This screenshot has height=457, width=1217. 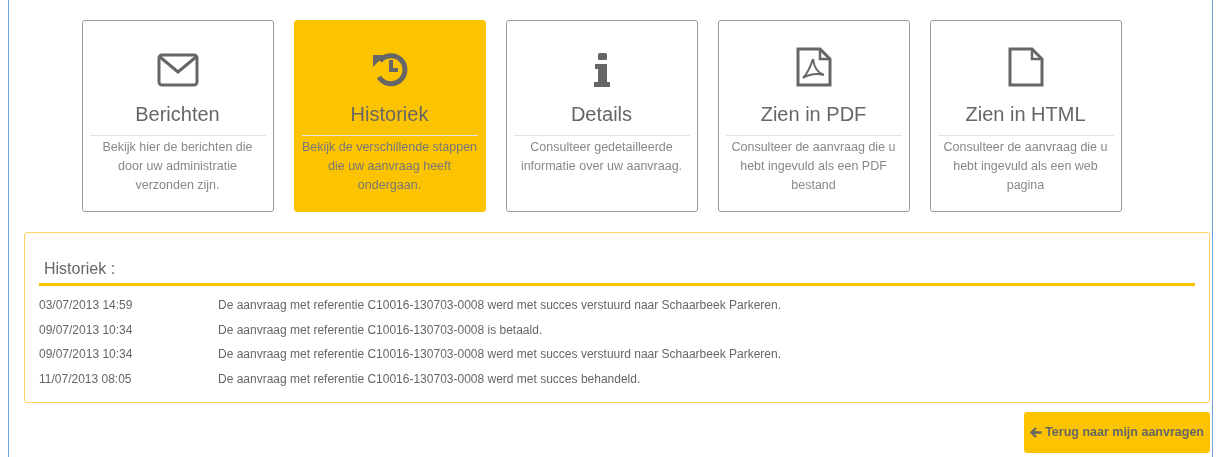 What do you see at coordinates (617, 271) in the screenshot?
I see `history-title: Historiek :` at bounding box center [617, 271].